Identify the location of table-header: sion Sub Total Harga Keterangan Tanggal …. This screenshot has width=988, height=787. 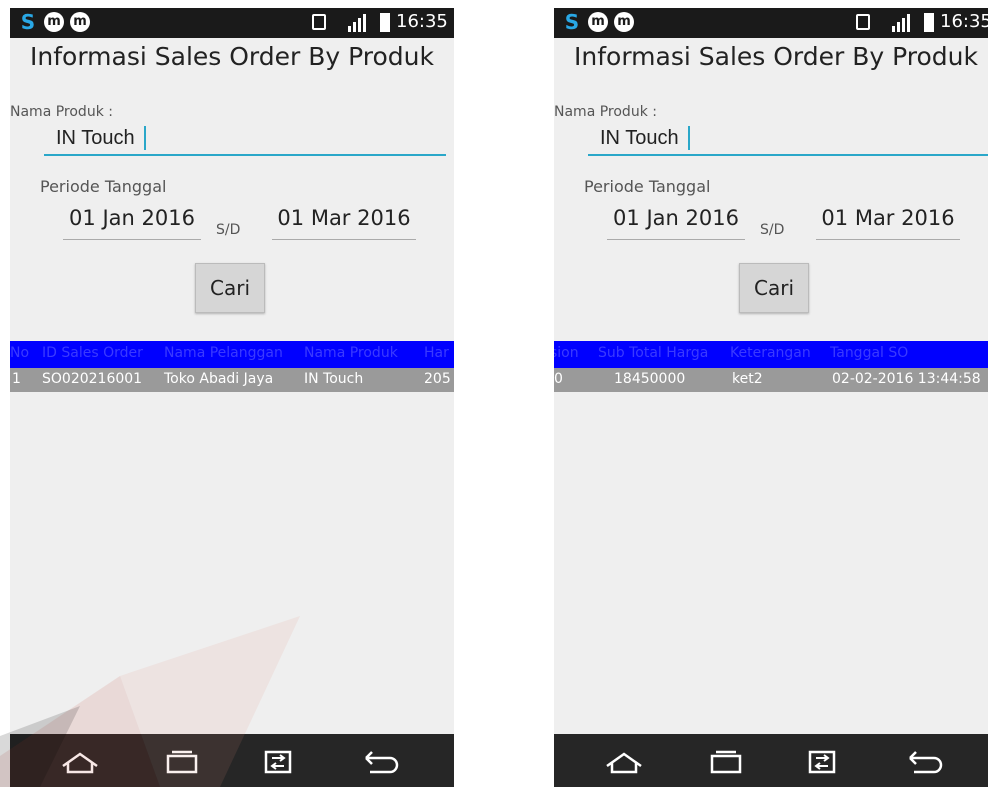
(771, 354).